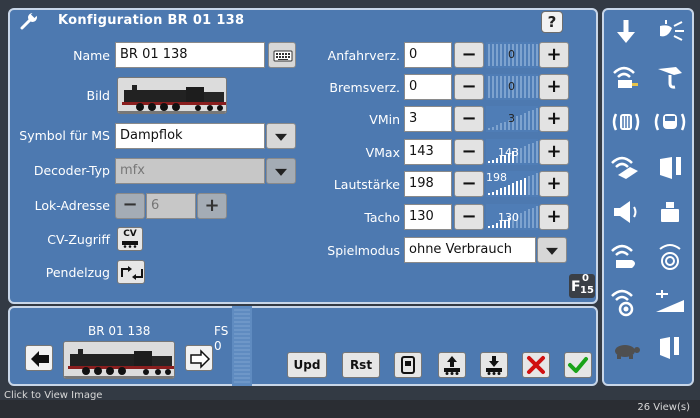 Image resolution: width=700 pixels, height=418 pixels. I want to click on help-button: ?, so click(552, 22).